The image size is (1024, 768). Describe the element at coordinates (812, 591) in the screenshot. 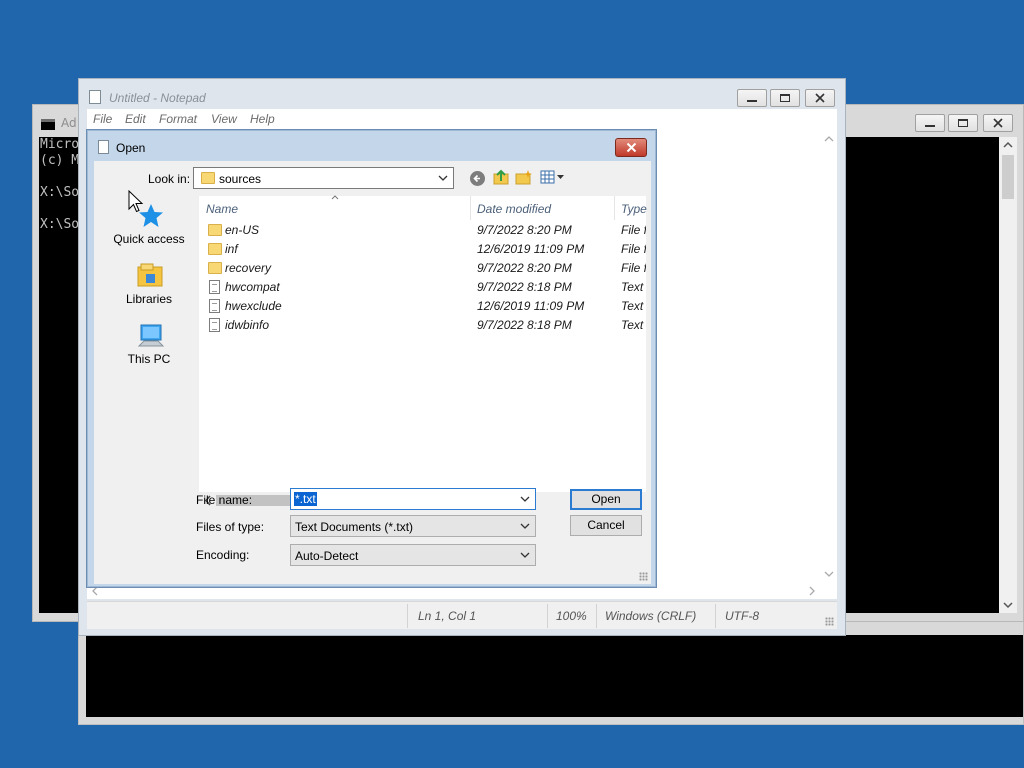

I see `scroll-right-icon` at that location.